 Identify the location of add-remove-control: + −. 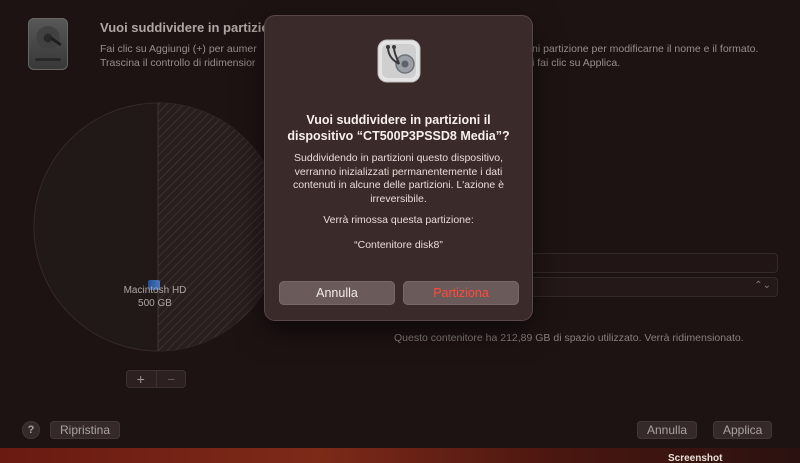
(156, 379).